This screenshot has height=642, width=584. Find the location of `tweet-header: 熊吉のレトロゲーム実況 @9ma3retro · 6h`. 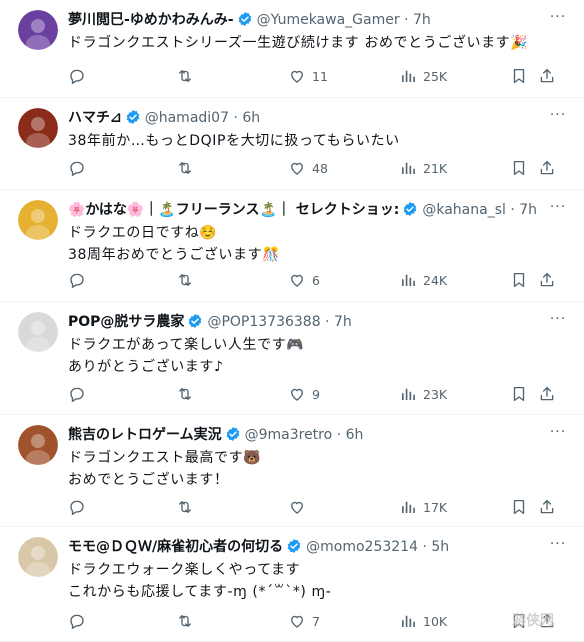

tweet-header: 熊吉のレトロゲーム実況 @9ma3retro · 6h is located at coordinates (309, 435).